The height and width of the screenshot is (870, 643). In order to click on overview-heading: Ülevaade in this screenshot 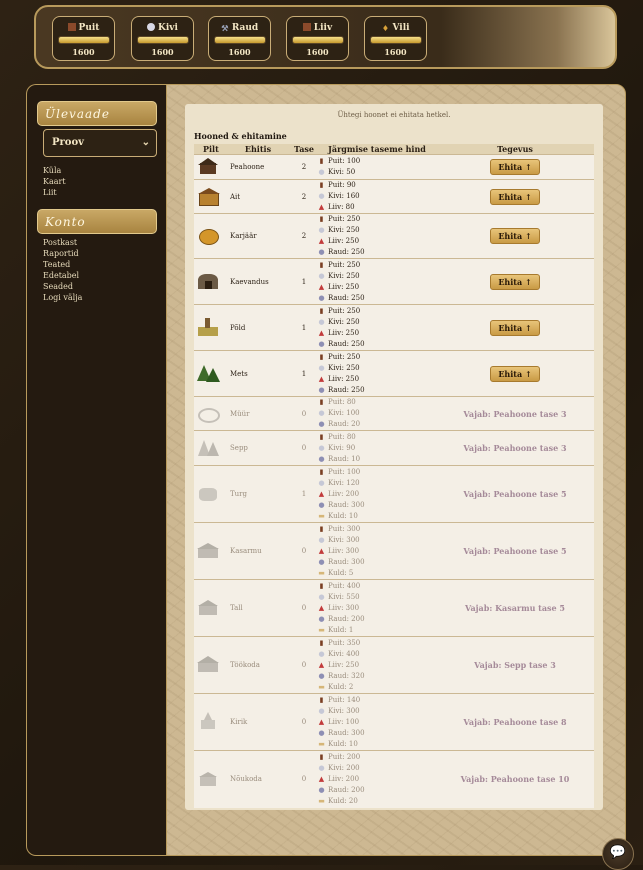, I will do `click(97, 113)`.